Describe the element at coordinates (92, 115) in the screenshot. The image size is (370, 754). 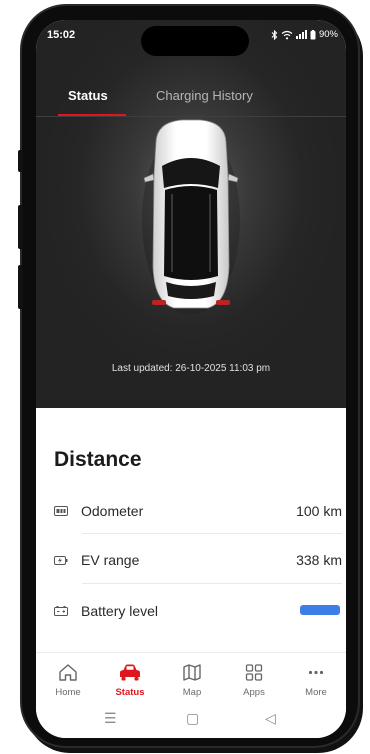
I see `tab-active-indicator` at that location.